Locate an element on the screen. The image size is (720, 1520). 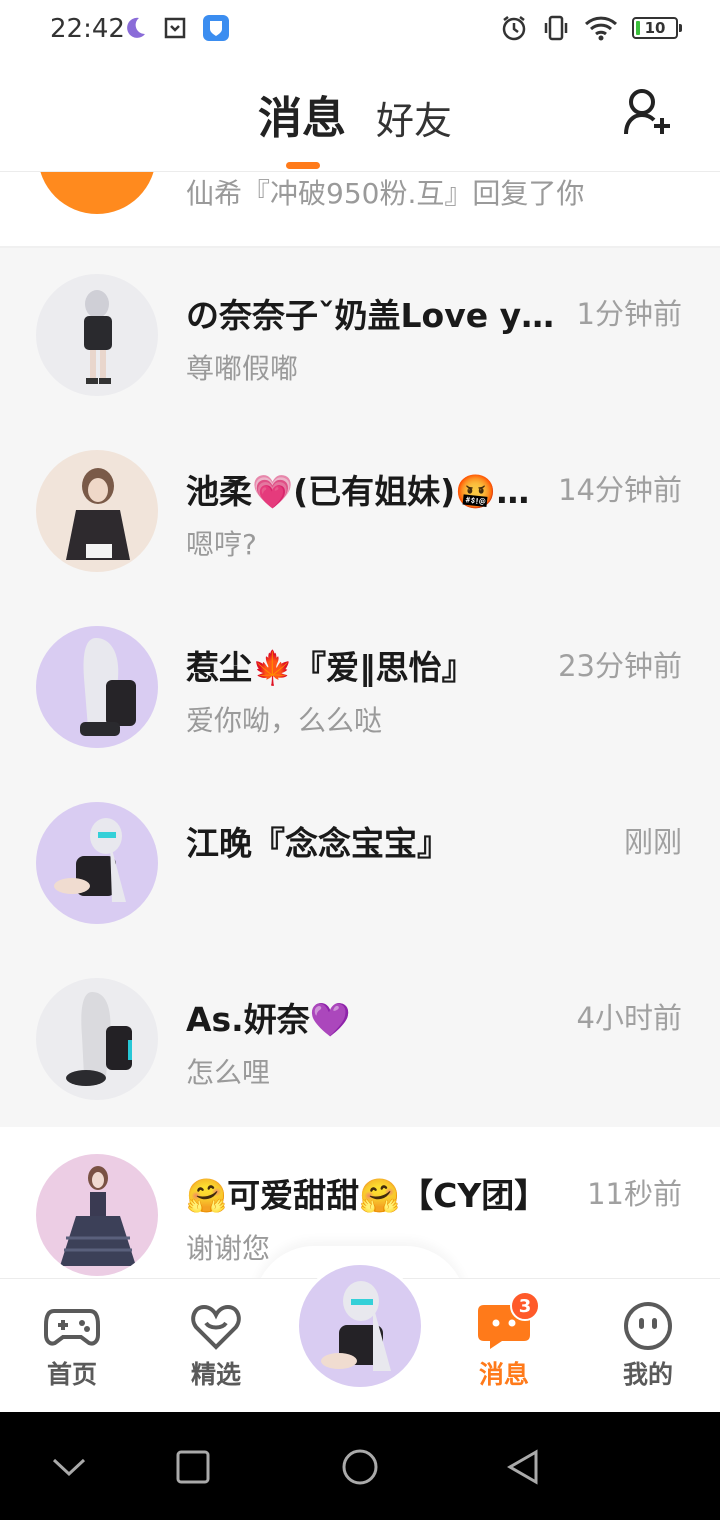
list-item: の奈奈子ˇ奶盖Love you 1分钟前 尊嘟假嘟 is located at coordinates (360, 335).